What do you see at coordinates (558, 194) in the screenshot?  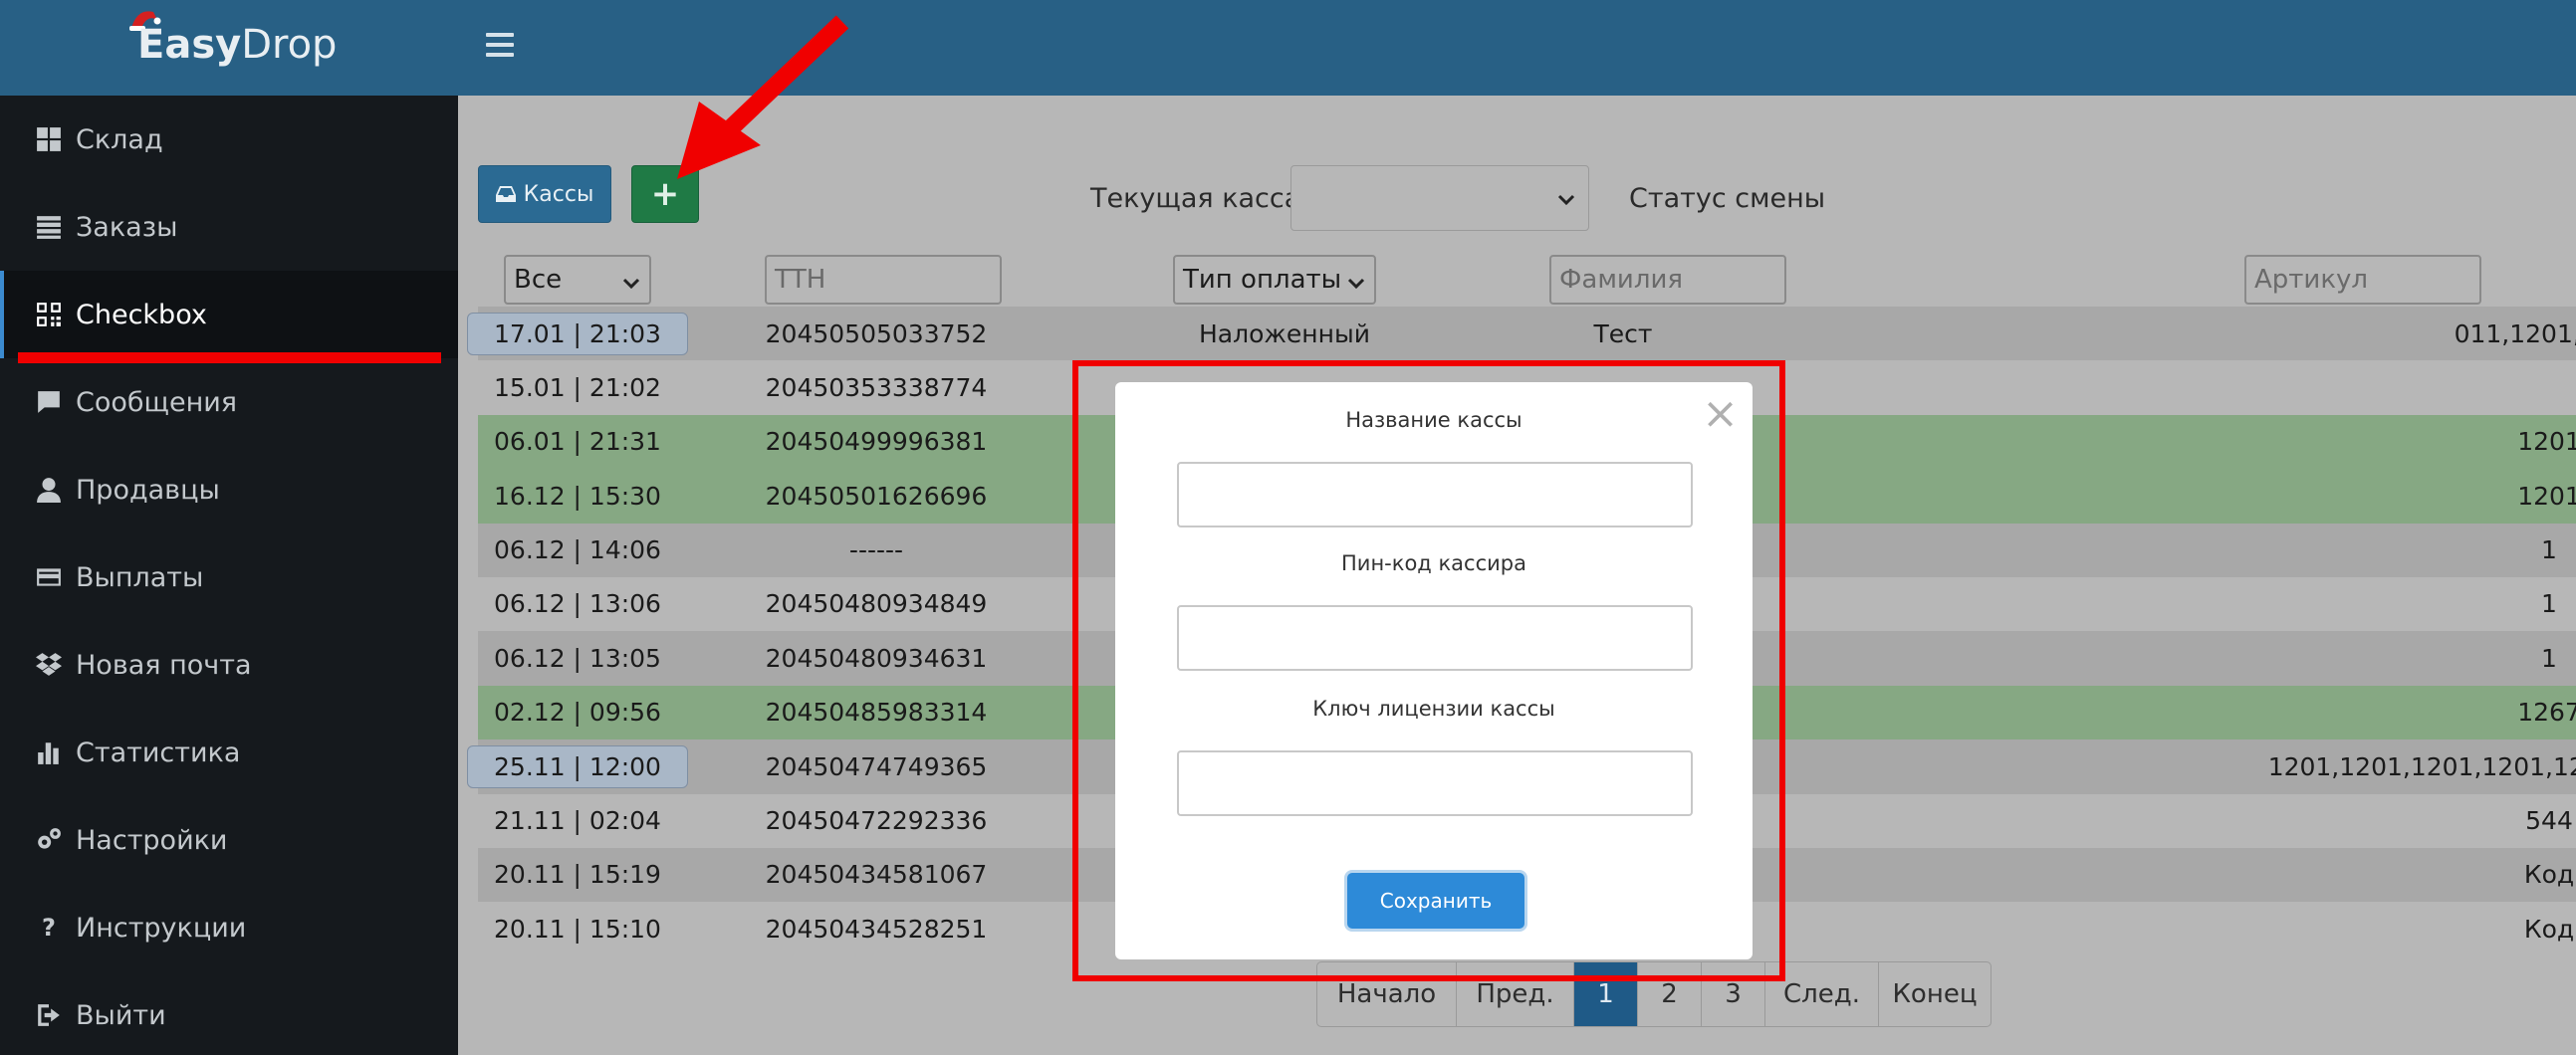 I see `kassy-button-label: Кассы` at bounding box center [558, 194].